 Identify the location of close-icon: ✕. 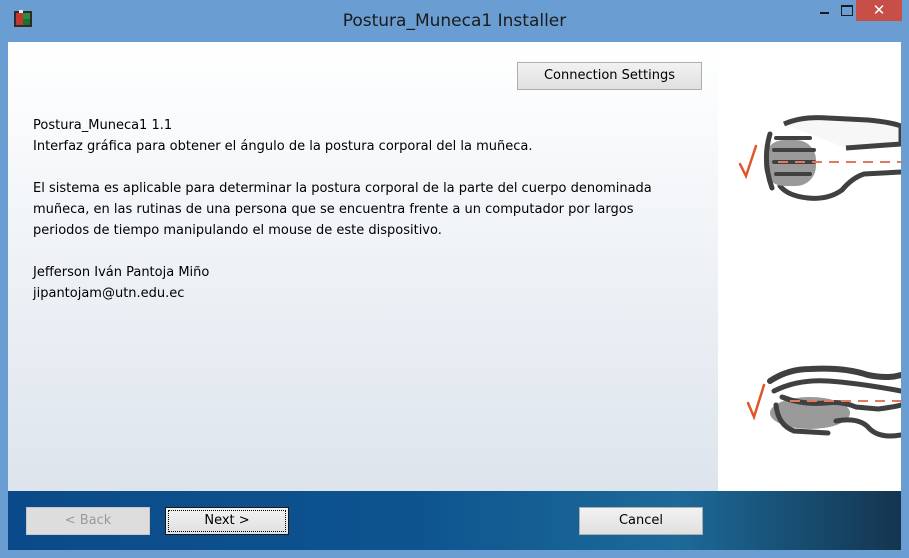
(879, 10).